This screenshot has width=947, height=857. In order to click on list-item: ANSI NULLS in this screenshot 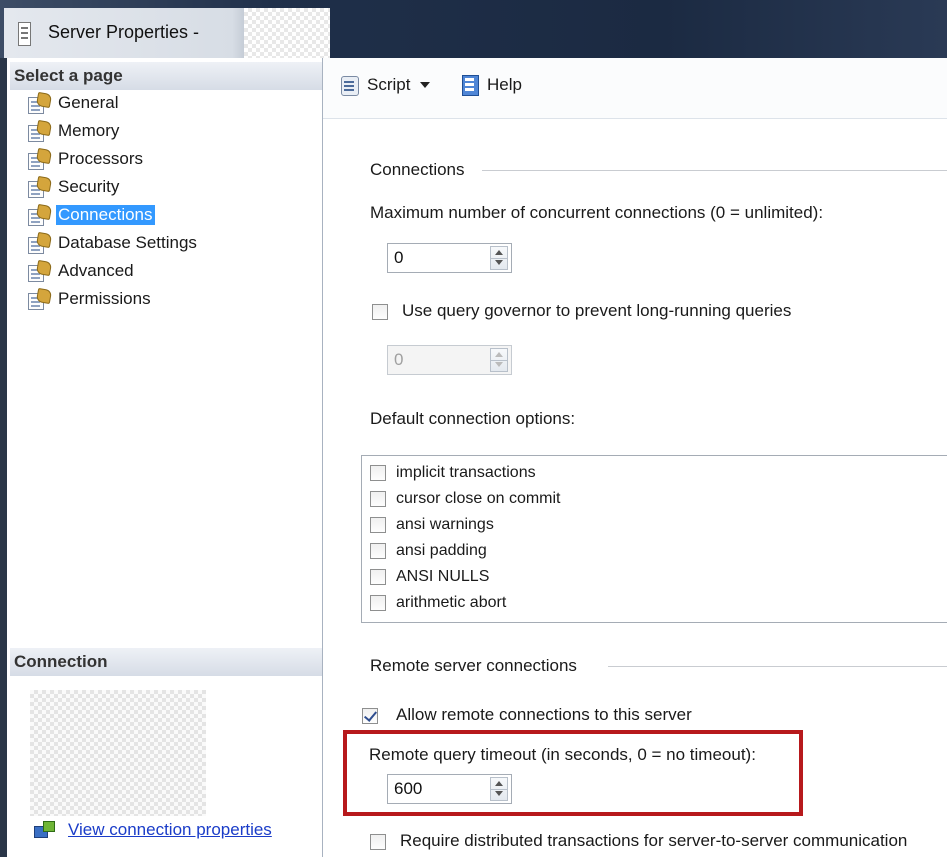, I will do `click(429, 577)`.